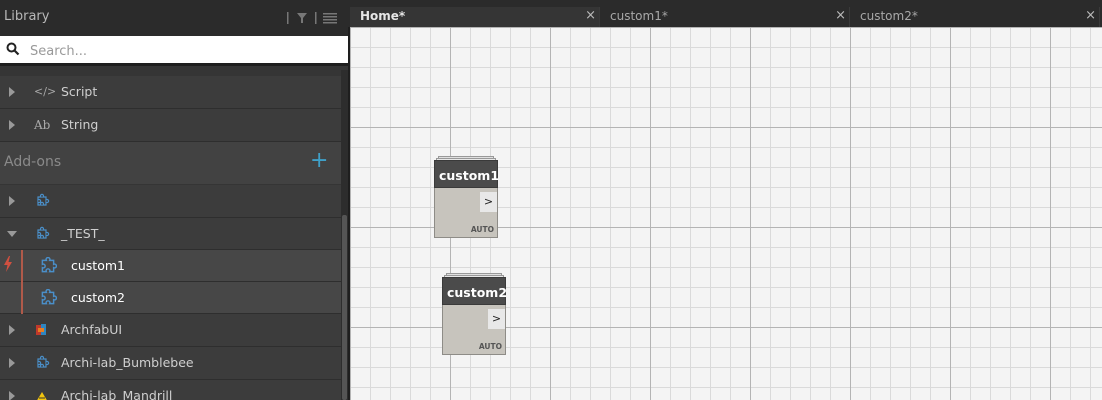 The height and width of the screenshot is (400, 1102). Describe the element at coordinates (27, 16) in the screenshot. I see `library-title: Library` at that location.